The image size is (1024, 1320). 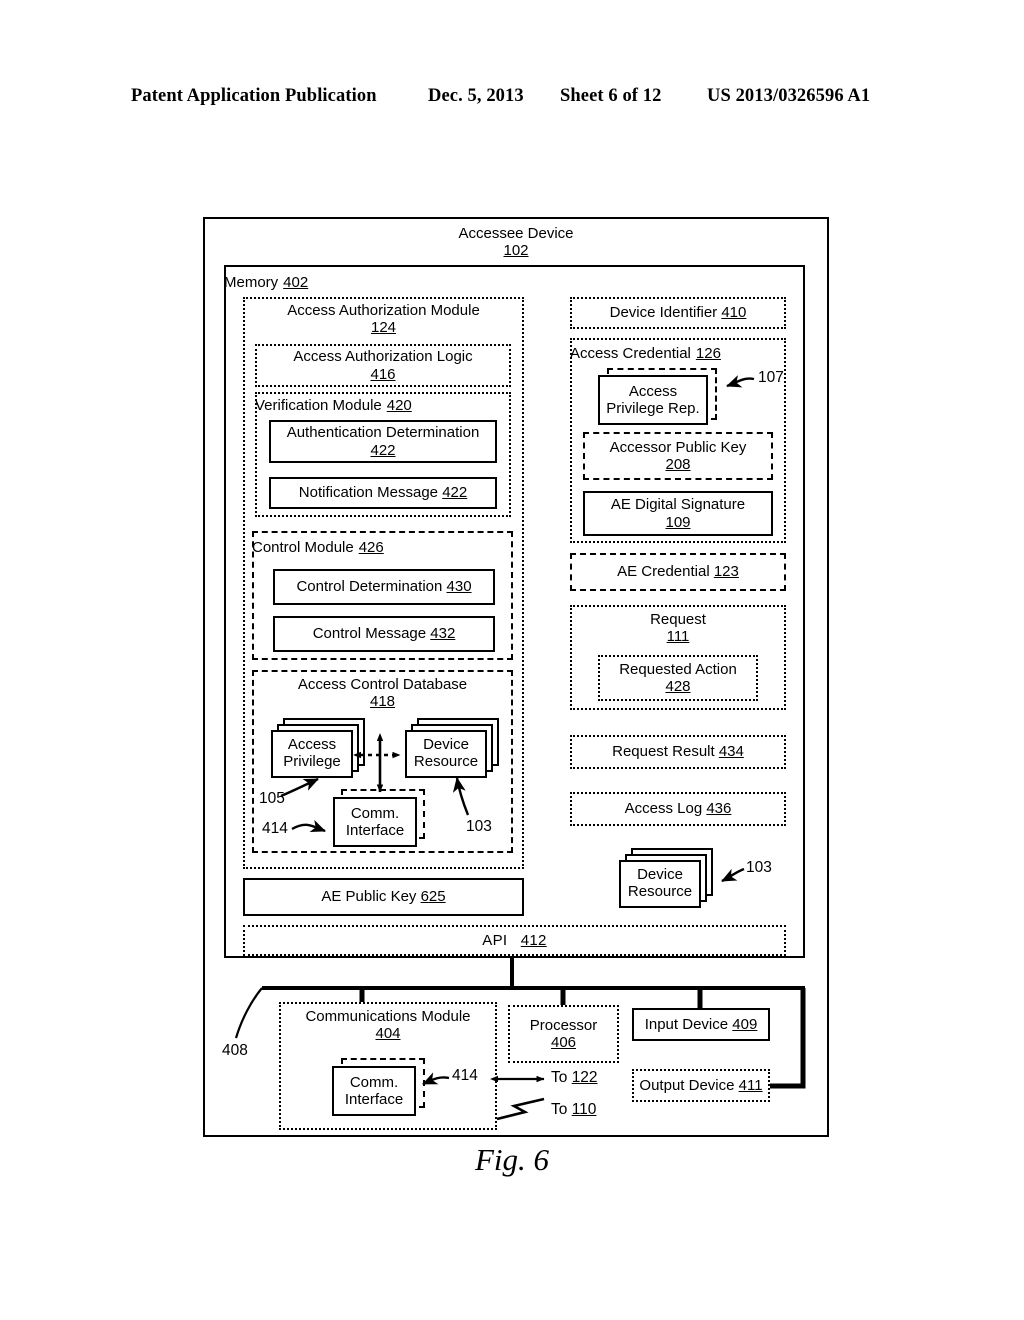 What do you see at coordinates (512, 1159) in the screenshot?
I see `figure-caption: Fig. 6` at bounding box center [512, 1159].